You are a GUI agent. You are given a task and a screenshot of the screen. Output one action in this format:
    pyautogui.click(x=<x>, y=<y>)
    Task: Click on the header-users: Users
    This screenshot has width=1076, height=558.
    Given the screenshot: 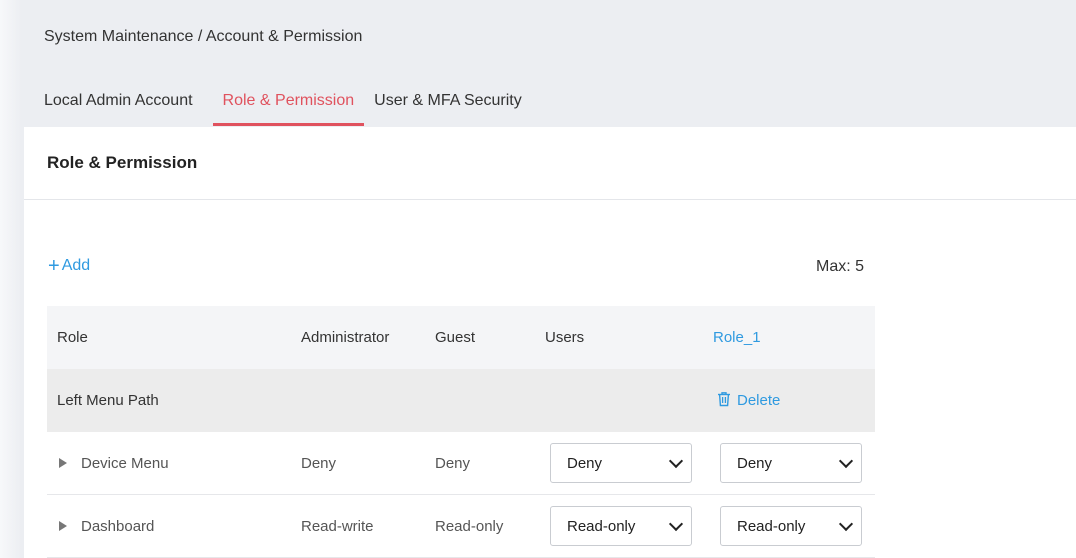 What is the action you would take?
    pyautogui.click(x=565, y=337)
    